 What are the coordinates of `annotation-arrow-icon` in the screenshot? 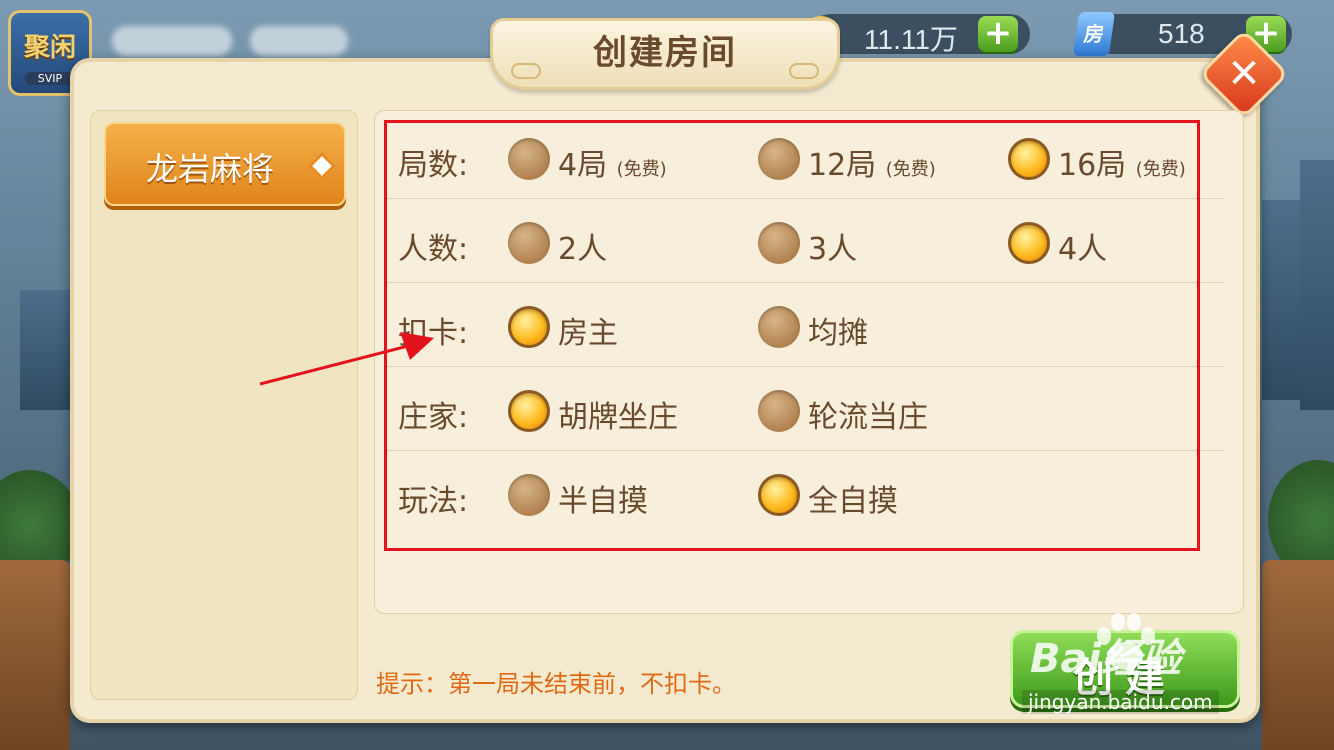 It's located at (346, 359).